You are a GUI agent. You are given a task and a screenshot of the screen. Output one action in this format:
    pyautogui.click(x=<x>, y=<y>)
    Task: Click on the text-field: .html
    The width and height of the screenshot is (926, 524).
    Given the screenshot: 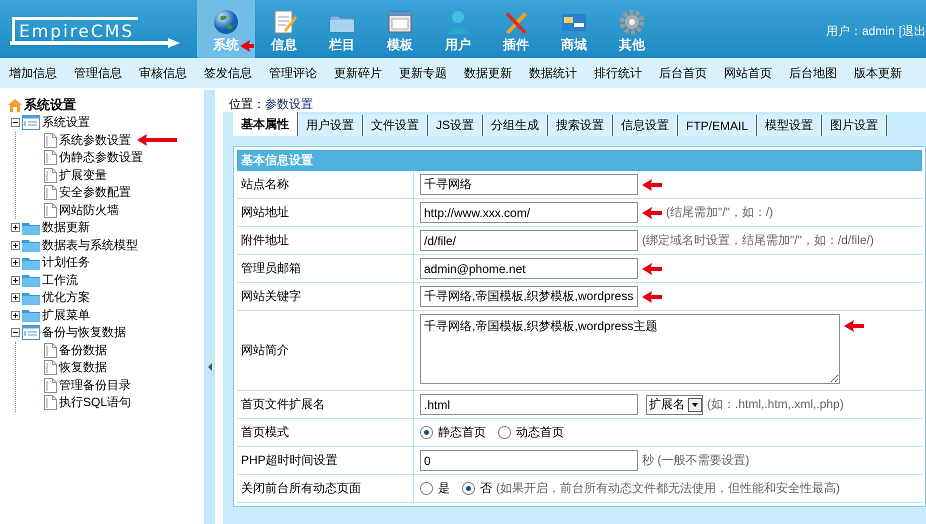 What is the action you would take?
    pyautogui.click(x=529, y=404)
    